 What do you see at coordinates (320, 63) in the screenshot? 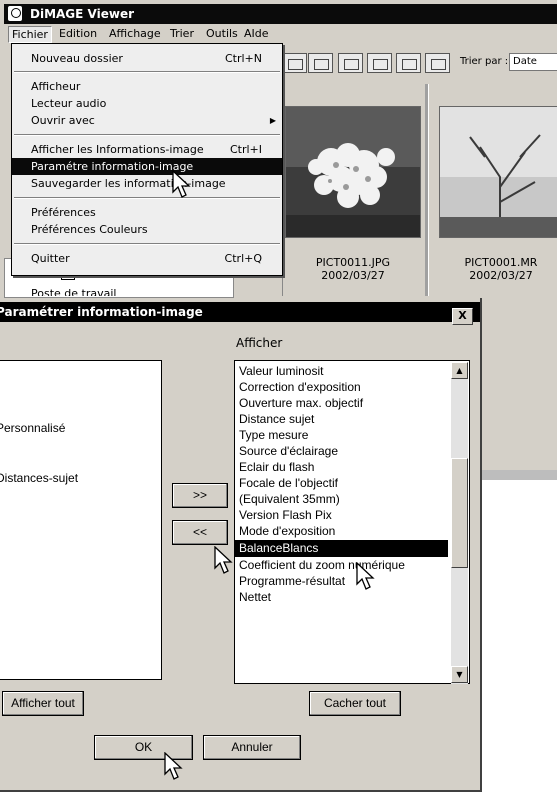
I see `camera-icon-button` at bounding box center [320, 63].